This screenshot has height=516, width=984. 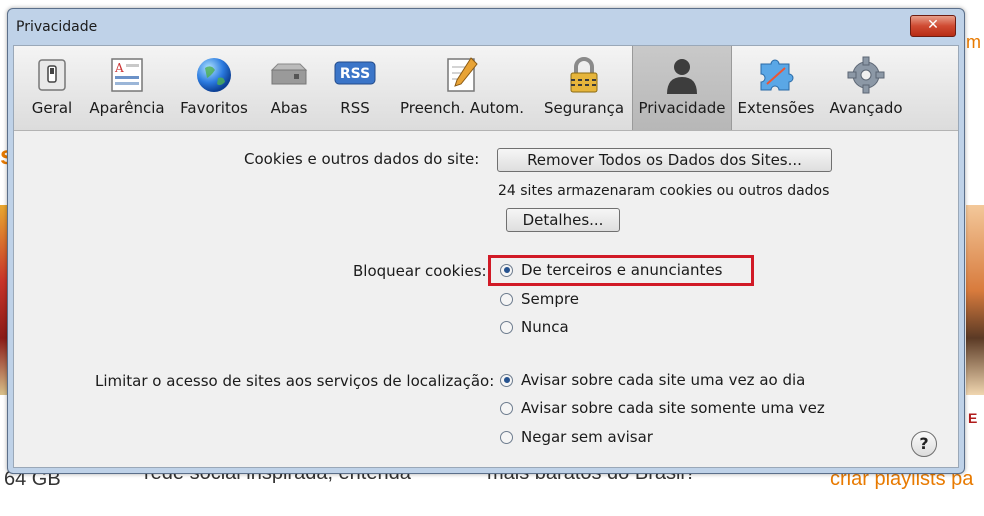 I want to click on location-option-daily: Avisar sobre cada site uma vez ao dia, so click(x=652, y=380).